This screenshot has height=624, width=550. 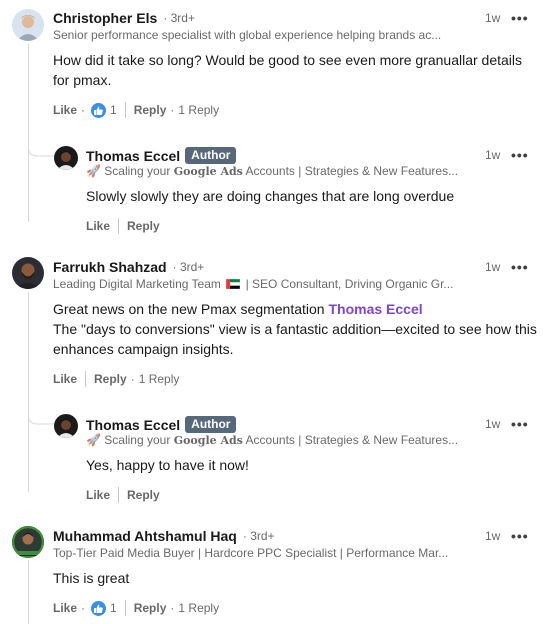 I want to click on comment-text: This is great, so click(x=91, y=578).